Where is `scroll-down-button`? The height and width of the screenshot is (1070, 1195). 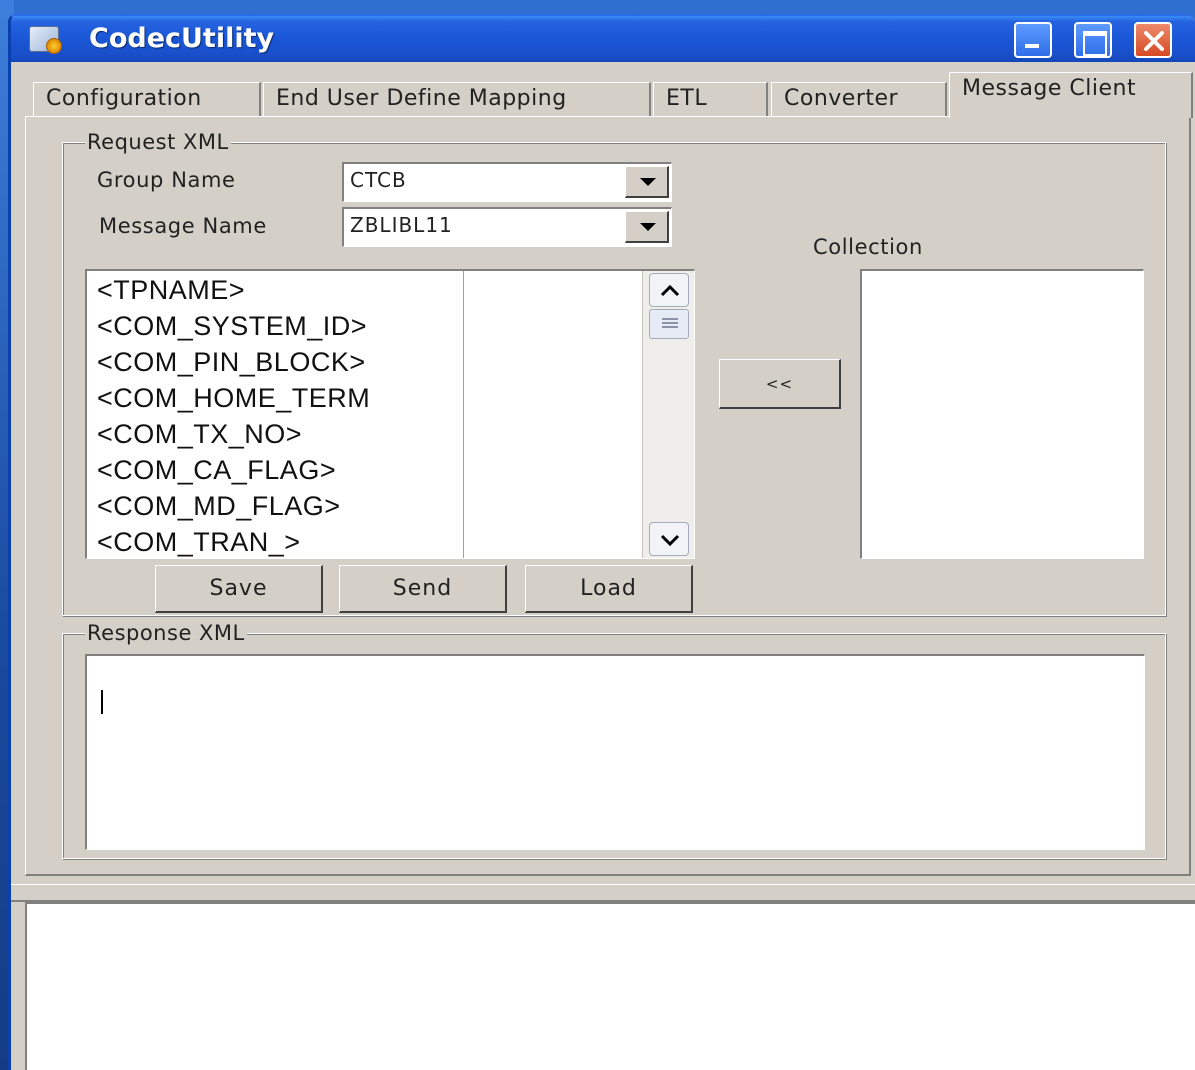
scroll-down-button is located at coordinates (669, 539).